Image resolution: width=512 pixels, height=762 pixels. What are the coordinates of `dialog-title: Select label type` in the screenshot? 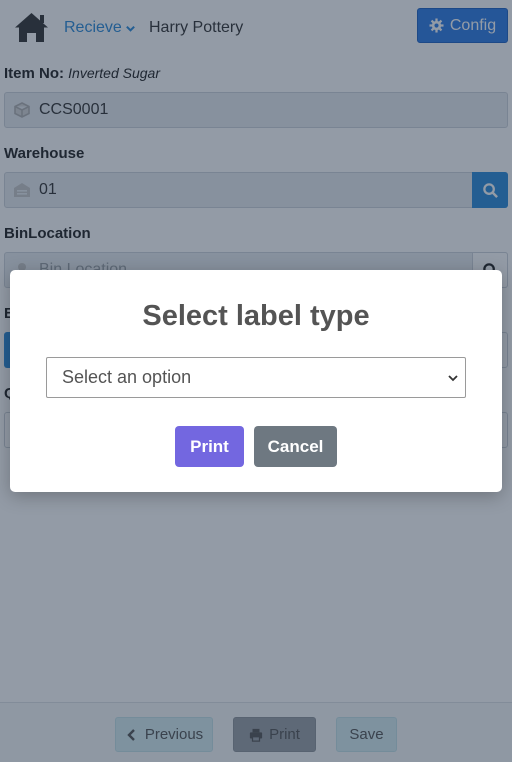 It's located at (256, 316).